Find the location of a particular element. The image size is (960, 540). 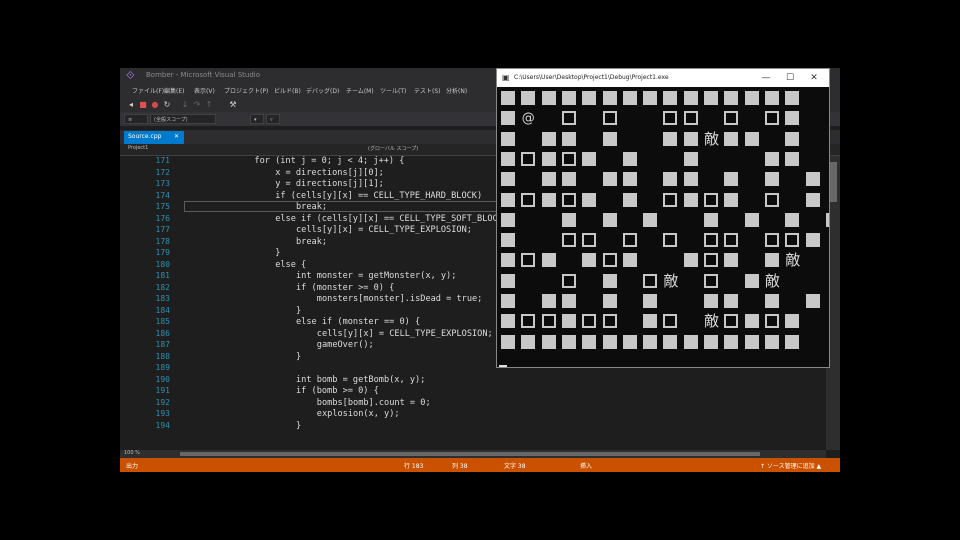

menu-team: チーム(M) is located at coordinates (360, 90).